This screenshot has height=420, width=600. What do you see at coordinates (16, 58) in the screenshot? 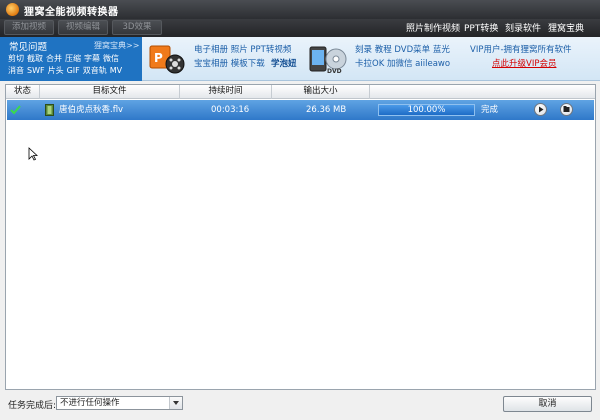
I see `faq-link: 剪切` at bounding box center [16, 58].